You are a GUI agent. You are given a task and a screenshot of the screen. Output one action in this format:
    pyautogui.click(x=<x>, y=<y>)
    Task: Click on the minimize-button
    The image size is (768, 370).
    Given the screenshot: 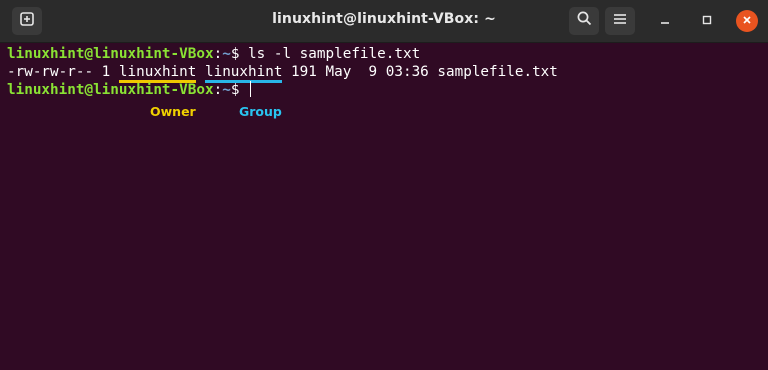 What is the action you would take?
    pyautogui.click(x=665, y=21)
    